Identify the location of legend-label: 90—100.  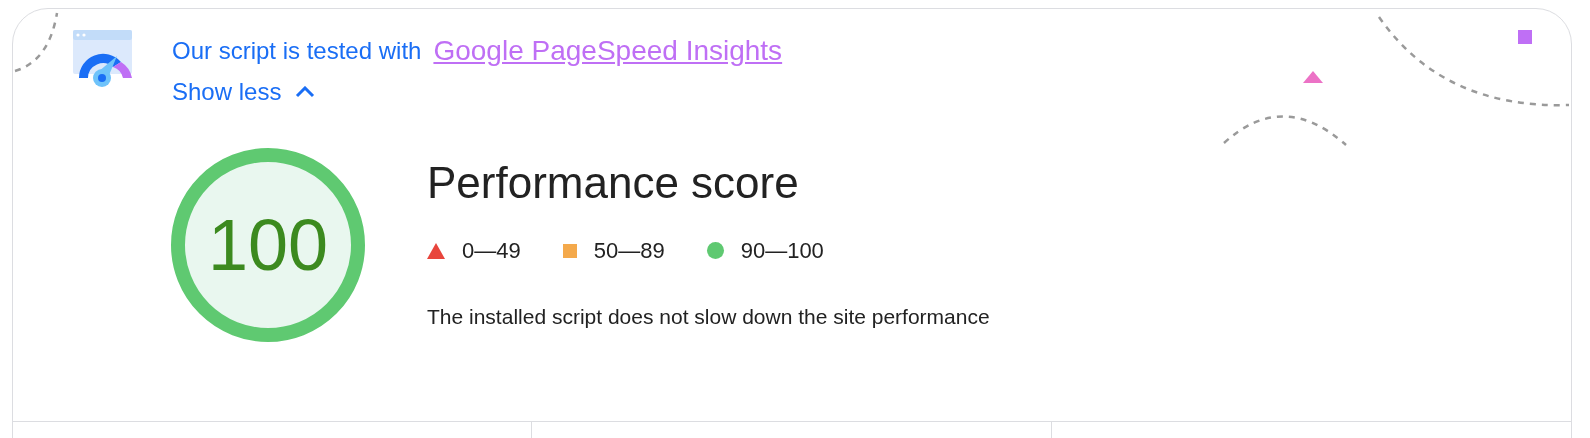
(782, 251).